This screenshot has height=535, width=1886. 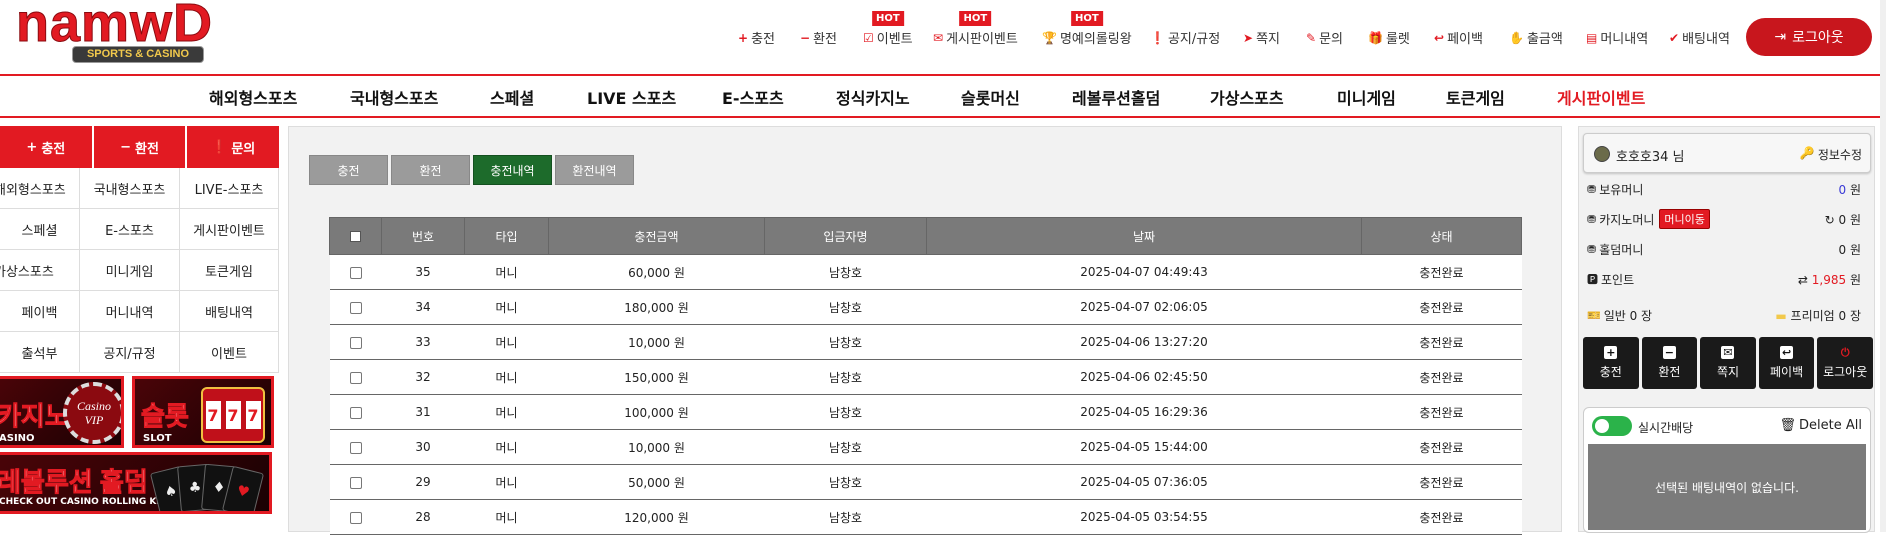 What do you see at coordinates (130, 270) in the screenshot?
I see `left-menu-item: 미니게임` at bounding box center [130, 270].